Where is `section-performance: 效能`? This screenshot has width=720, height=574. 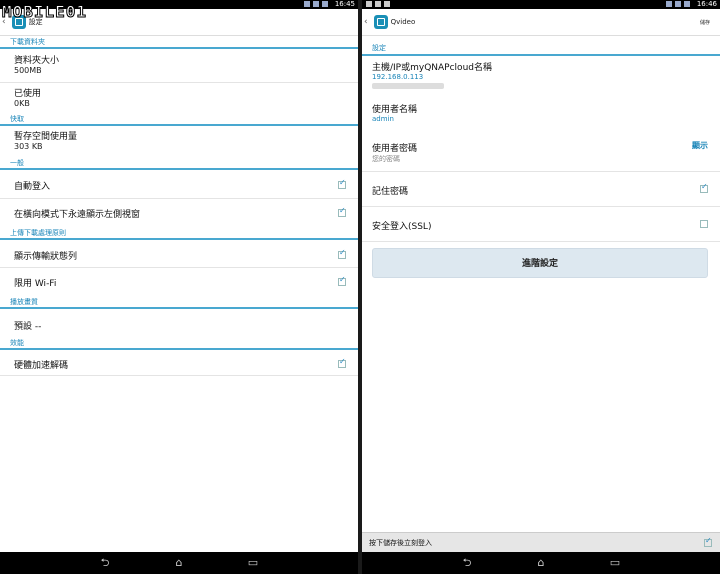 section-performance: 效能 is located at coordinates (179, 343).